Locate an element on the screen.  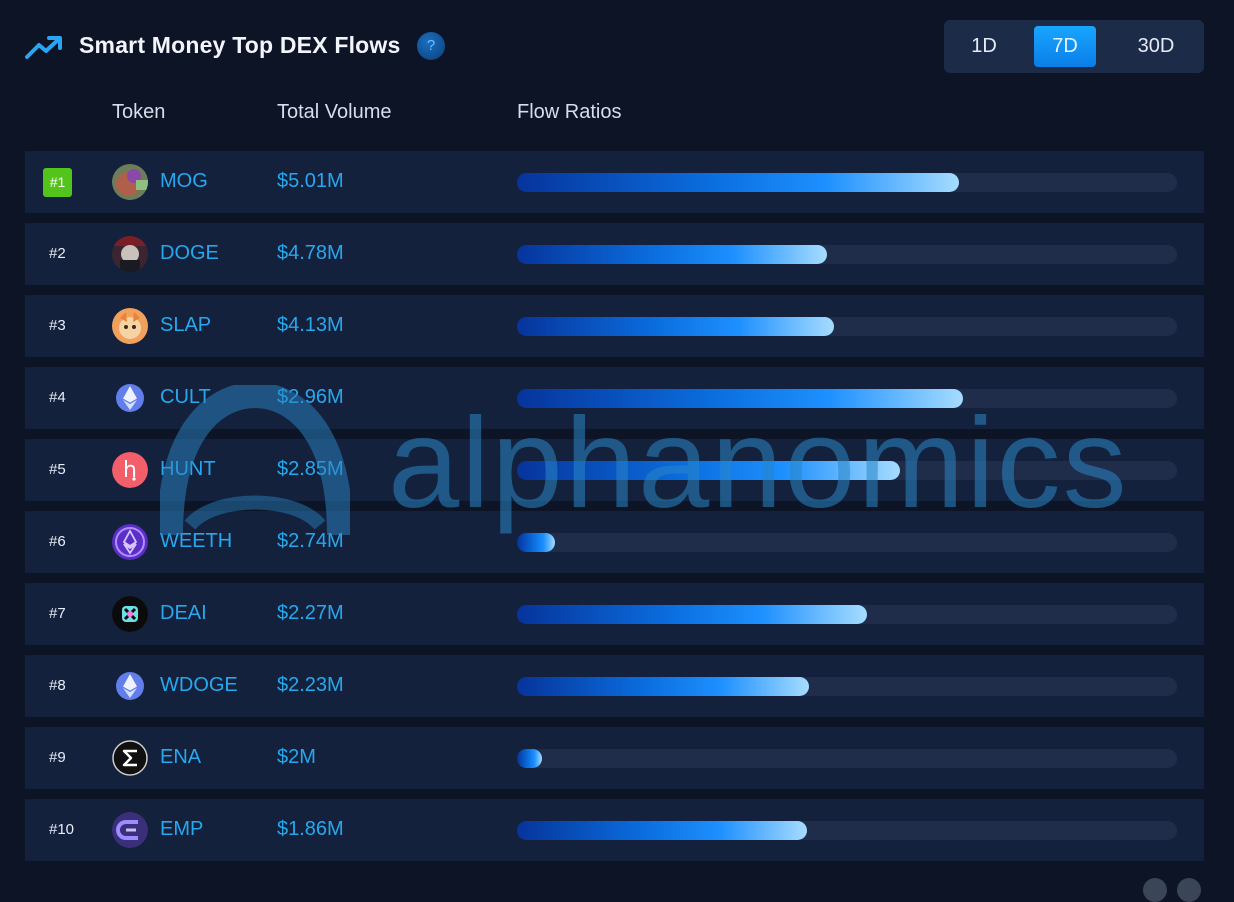
rank-badge: #6 is located at coordinates (57, 541).